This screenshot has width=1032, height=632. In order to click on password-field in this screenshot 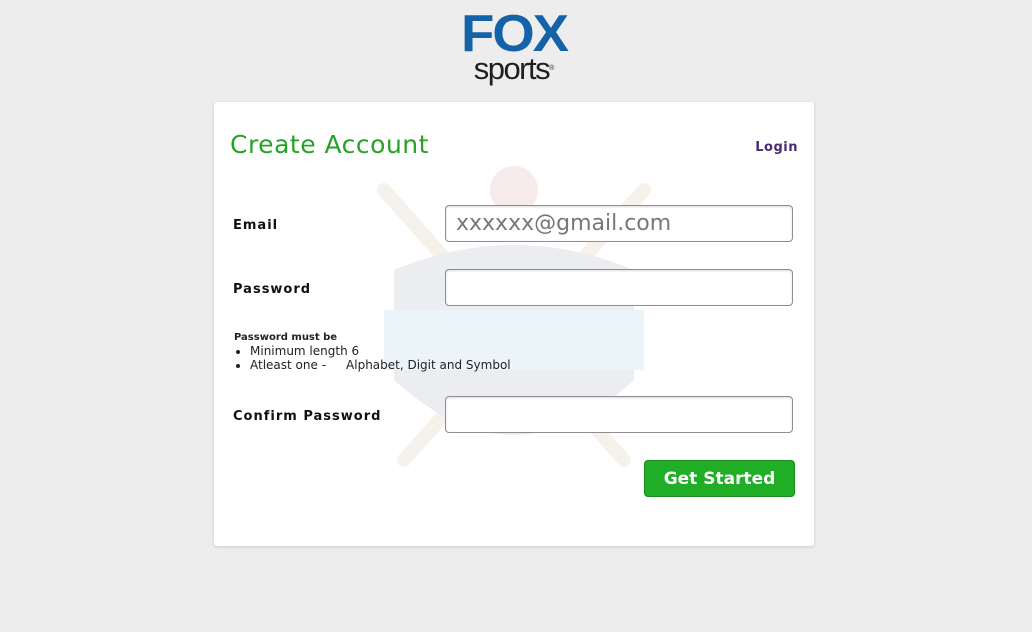, I will do `click(619, 287)`.